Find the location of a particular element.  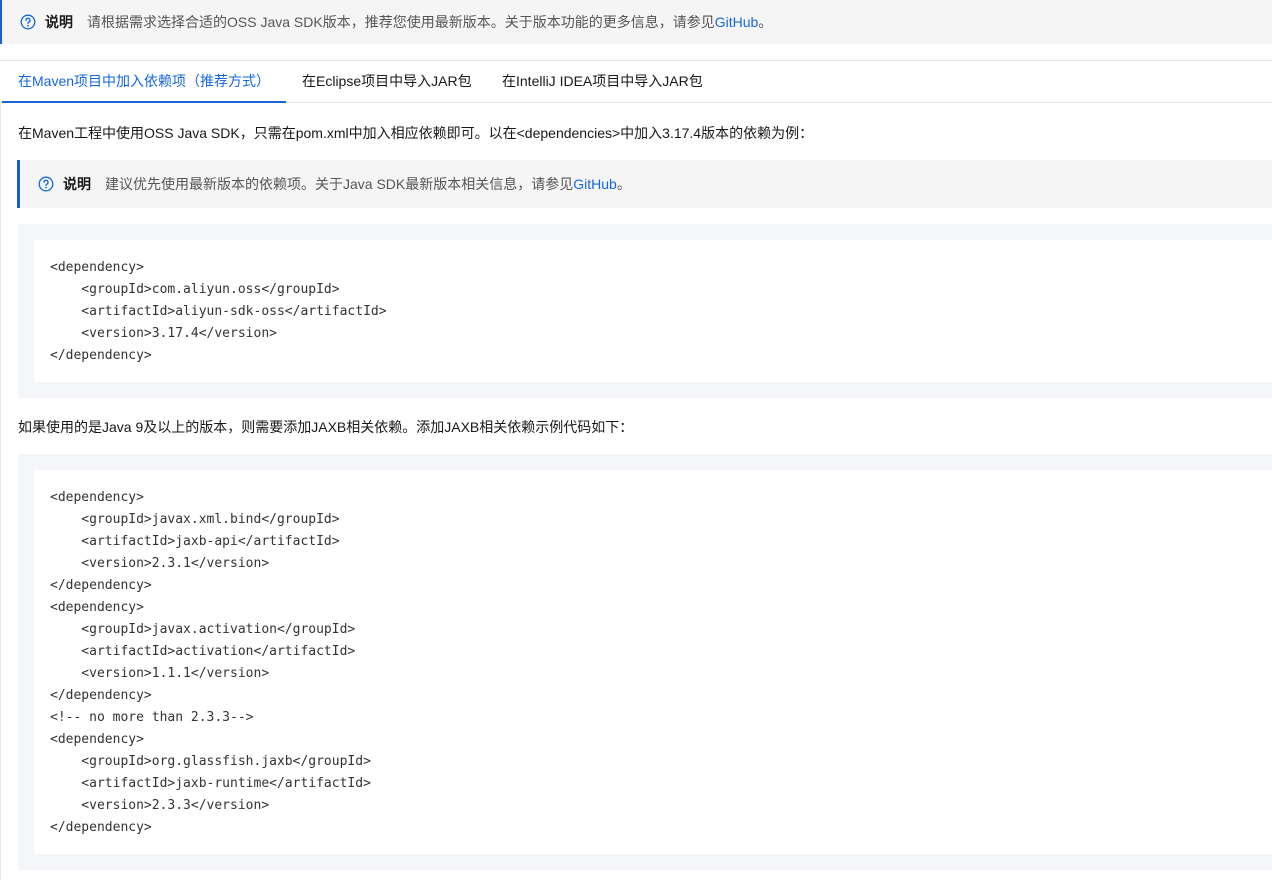

tab-eclipse: 在Eclipse项目中导入JAR包 is located at coordinates (387, 82).